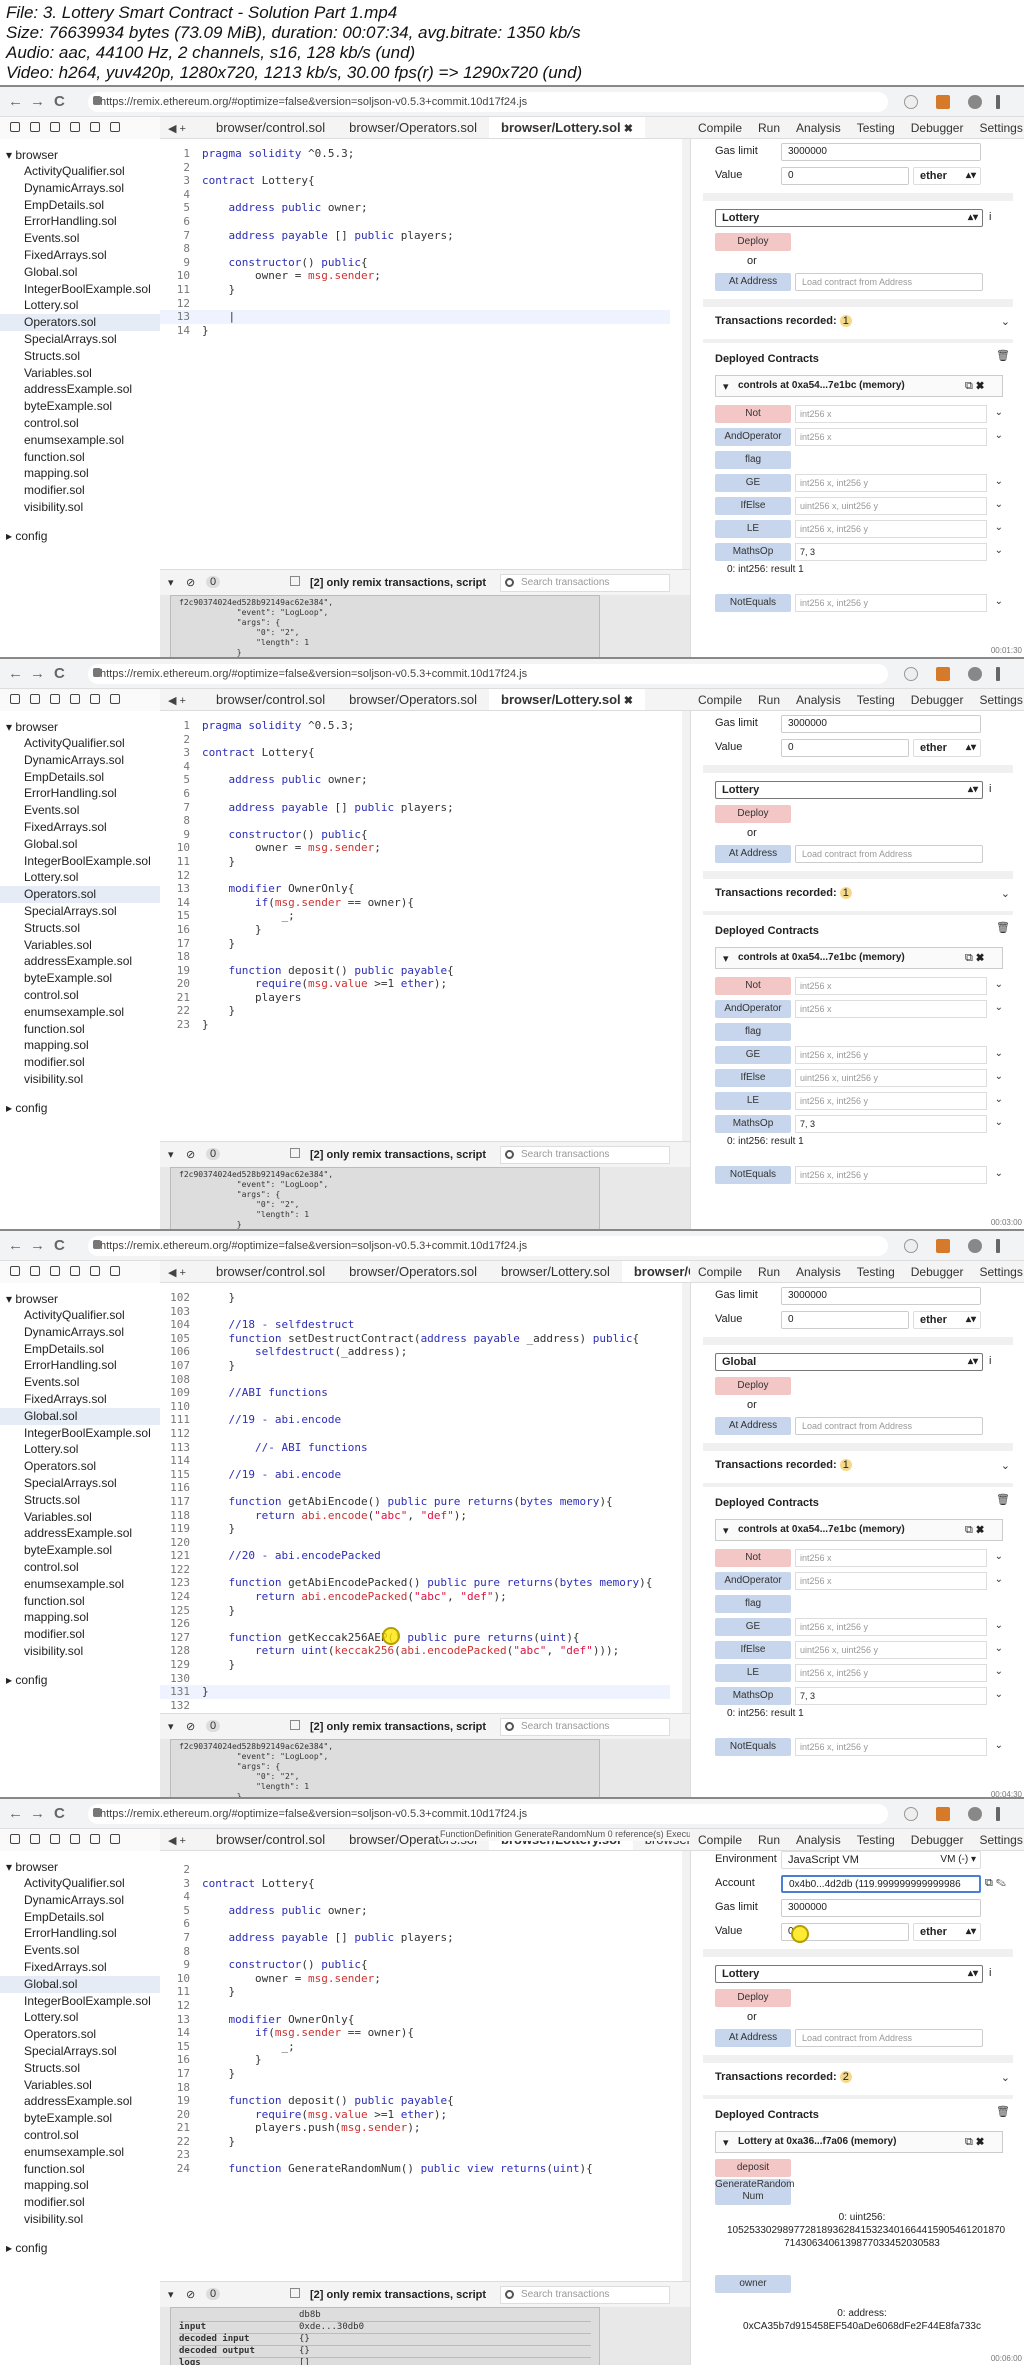 Image resolution: width=1024 pixels, height=2365 pixels. I want to click on info-icon: i, so click(990, 217).